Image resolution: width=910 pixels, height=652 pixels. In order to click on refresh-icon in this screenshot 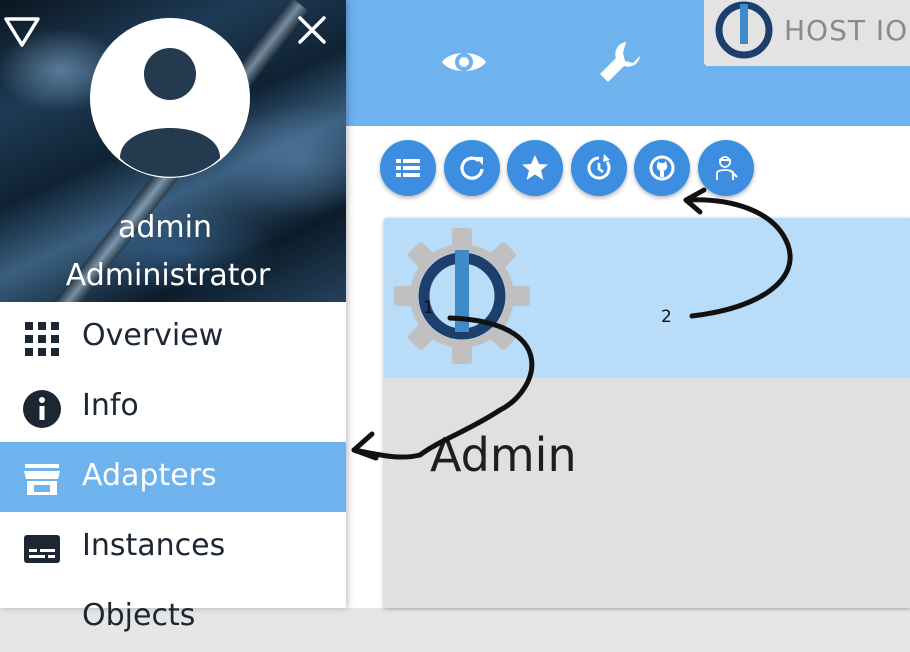, I will do `click(472, 168)`.